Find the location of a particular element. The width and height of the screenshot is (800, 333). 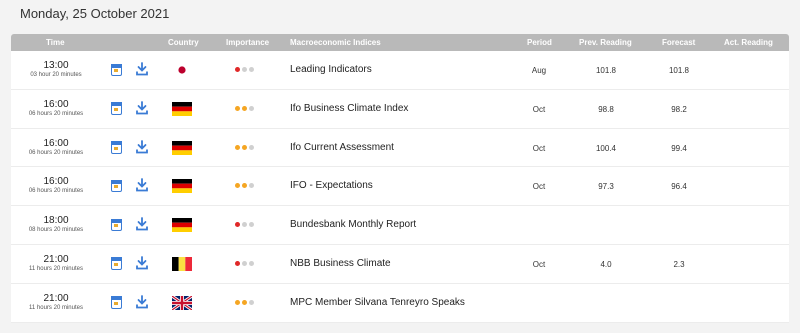

previous-reading: 98.8 is located at coordinates (606, 109).